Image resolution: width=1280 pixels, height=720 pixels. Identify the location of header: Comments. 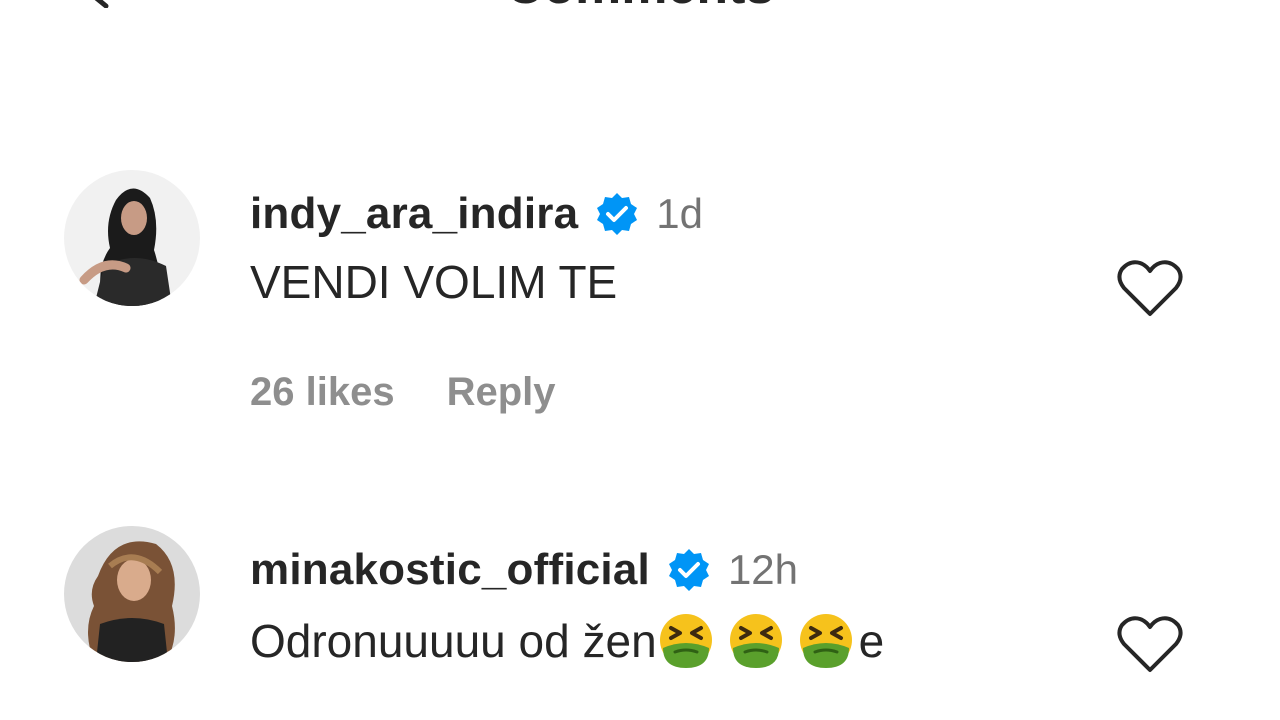
(640, 6).